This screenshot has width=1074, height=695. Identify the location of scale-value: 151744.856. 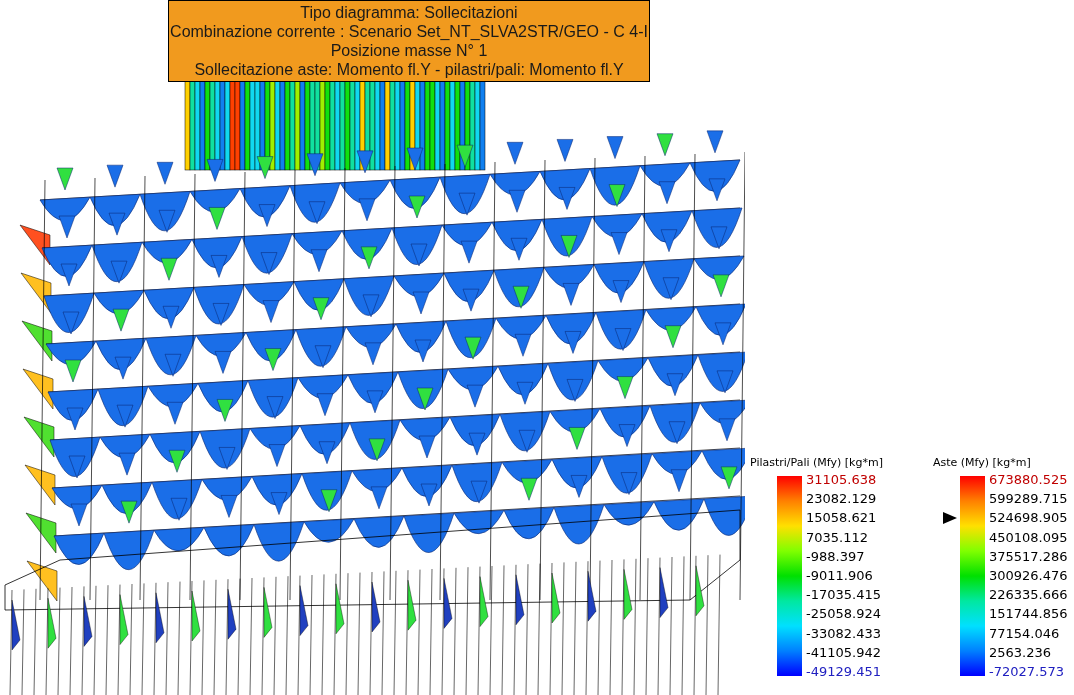
(1028, 614).